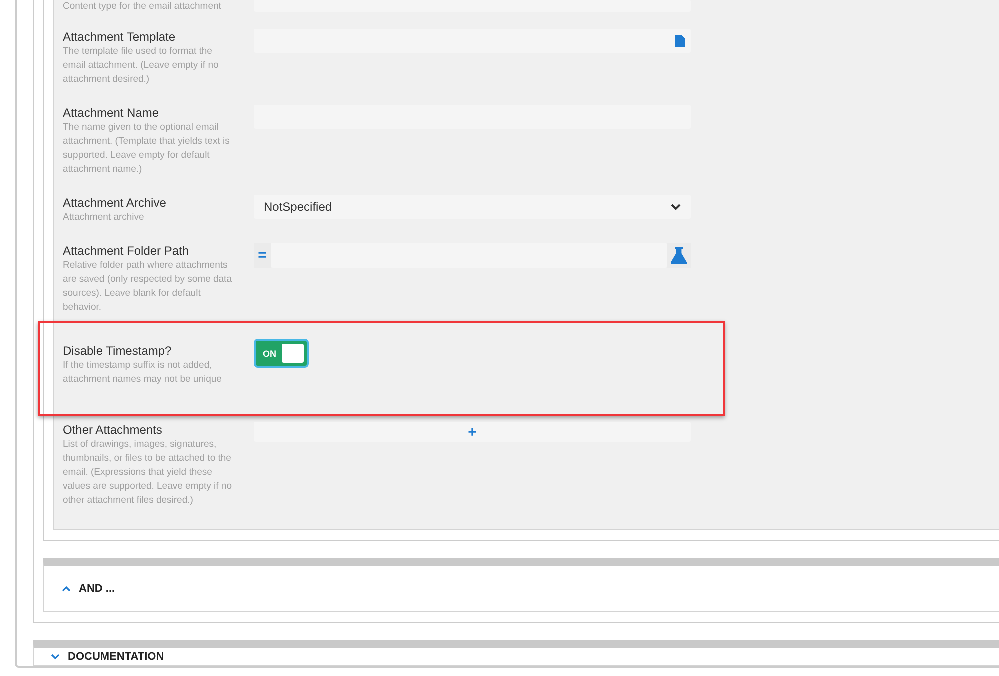 This screenshot has width=999, height=676. What do you see at coordinates (148, 287) in the screenshot?
I see `field-description: Relative folder path where attachments are saved (only respected by some data sources). Leave blank for default behavior.` at bounding box center [148, 287].